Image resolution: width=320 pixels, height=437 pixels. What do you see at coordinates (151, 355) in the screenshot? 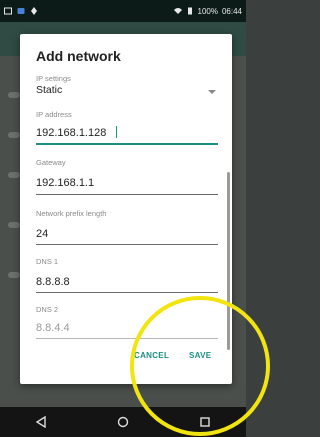
I see `cancel-button: CANCEL` at bounding box center [151, 355].